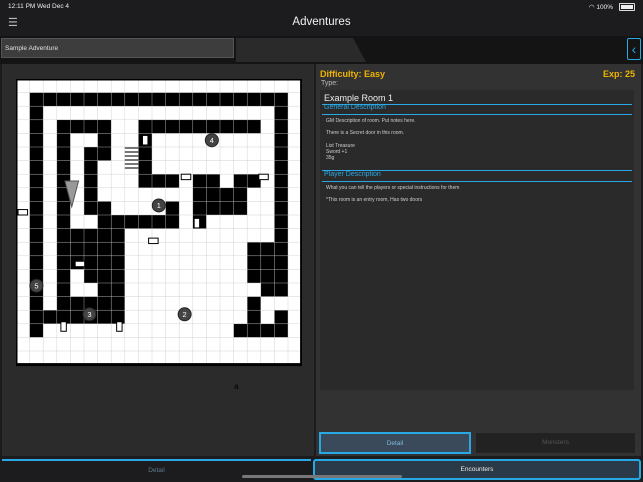  What do you see at coordinates (358, 98) in the screenshot?
I see `room-name: Example Room 1` at bounding box center [358, 98].